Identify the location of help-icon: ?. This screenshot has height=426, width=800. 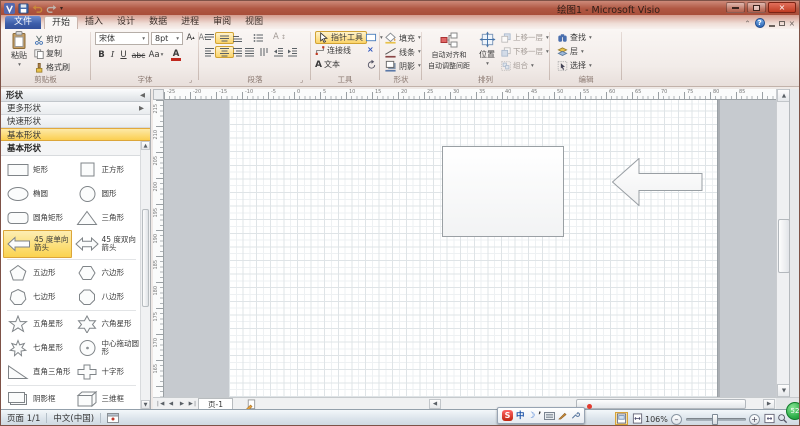
(759, 23).